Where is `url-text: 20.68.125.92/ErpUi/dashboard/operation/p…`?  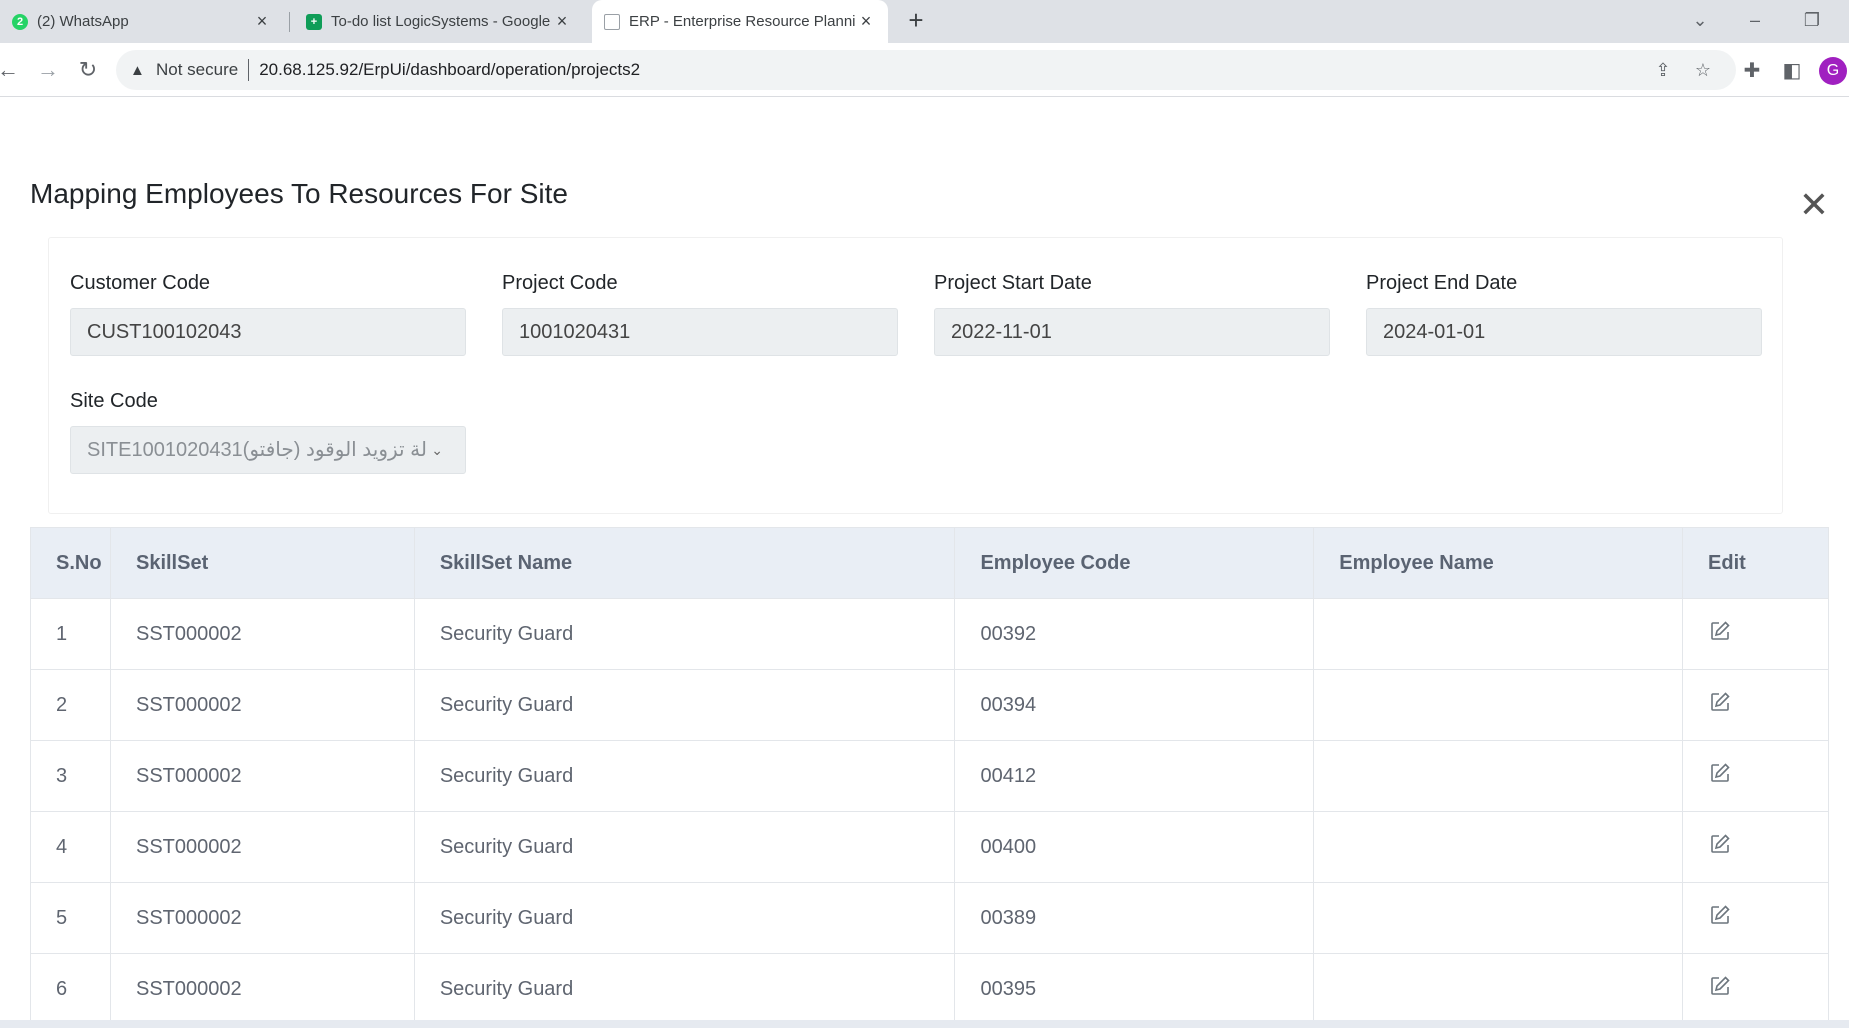
url-text: 20.68.125.92/ErpUi/dashboard/operation/p… is located at coordinates (450, 69).